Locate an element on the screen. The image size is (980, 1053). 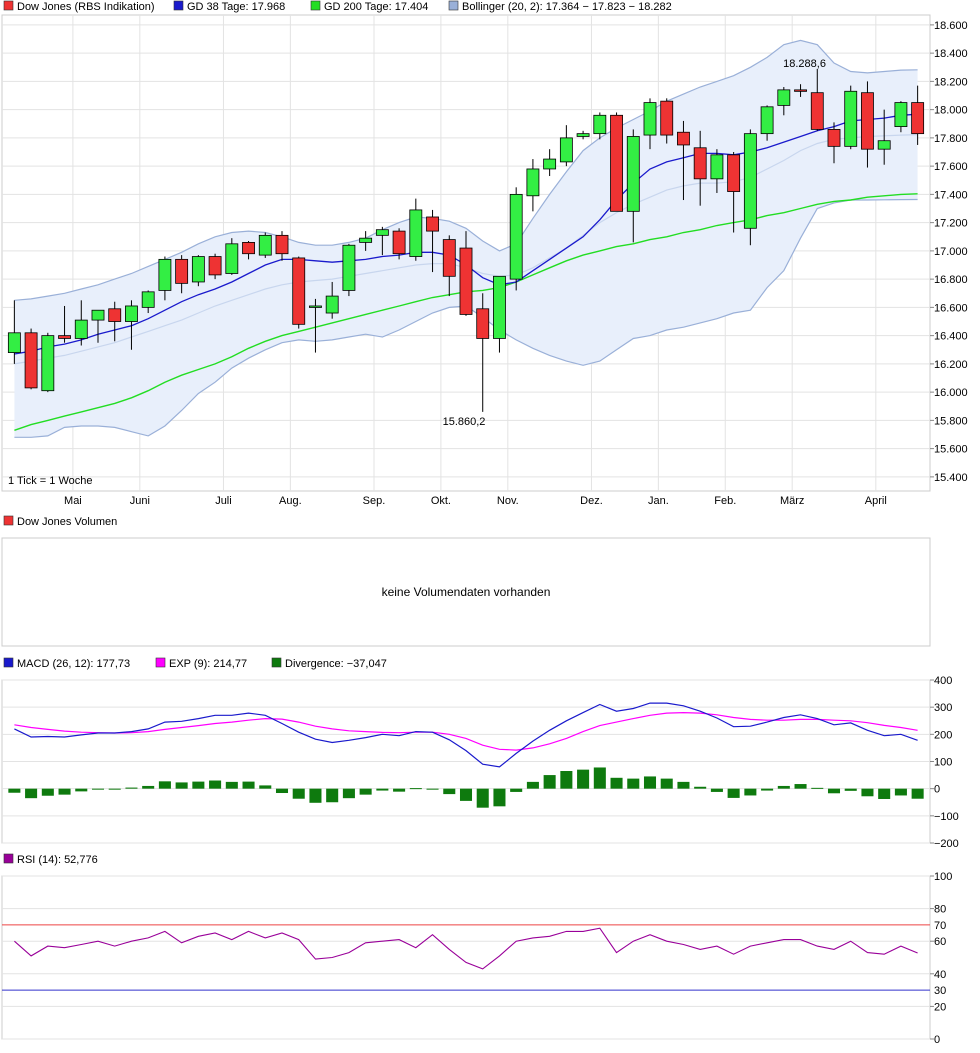
macd-y-tick-label: 300 is located at coordinates (943, 708).